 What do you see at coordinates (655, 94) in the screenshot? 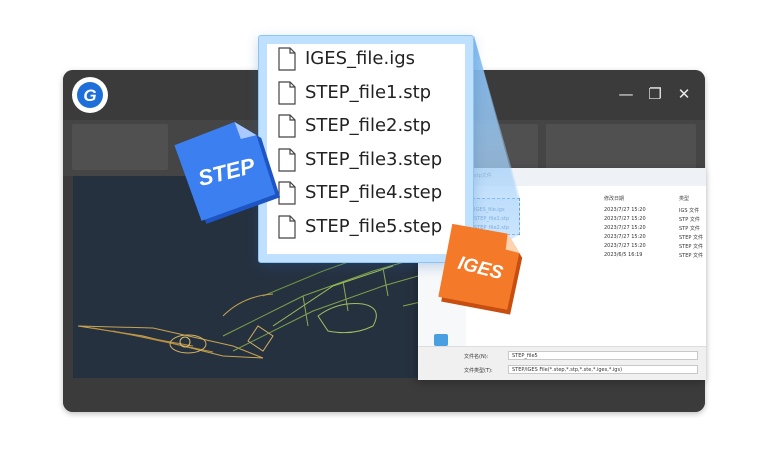
I see `restore-button: ❐` at bounding box center [655, 94].